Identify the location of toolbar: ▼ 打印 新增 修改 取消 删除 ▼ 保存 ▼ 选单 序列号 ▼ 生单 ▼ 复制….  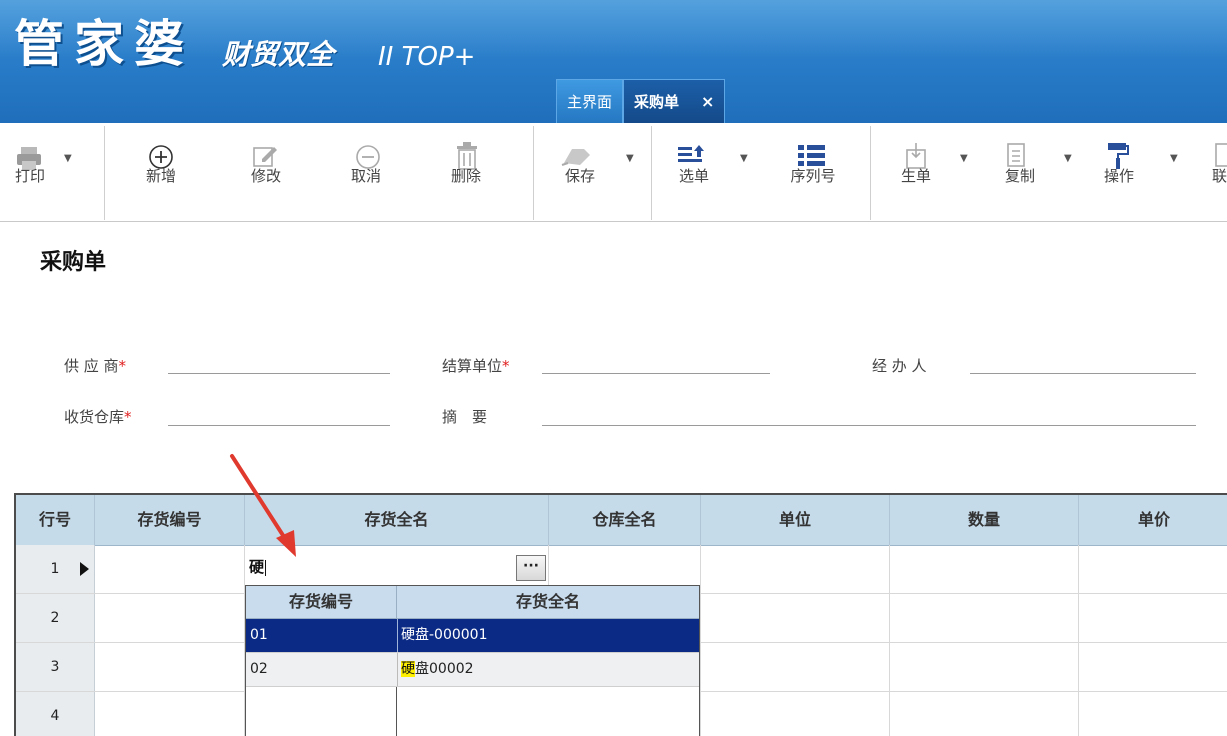
(613, 172).